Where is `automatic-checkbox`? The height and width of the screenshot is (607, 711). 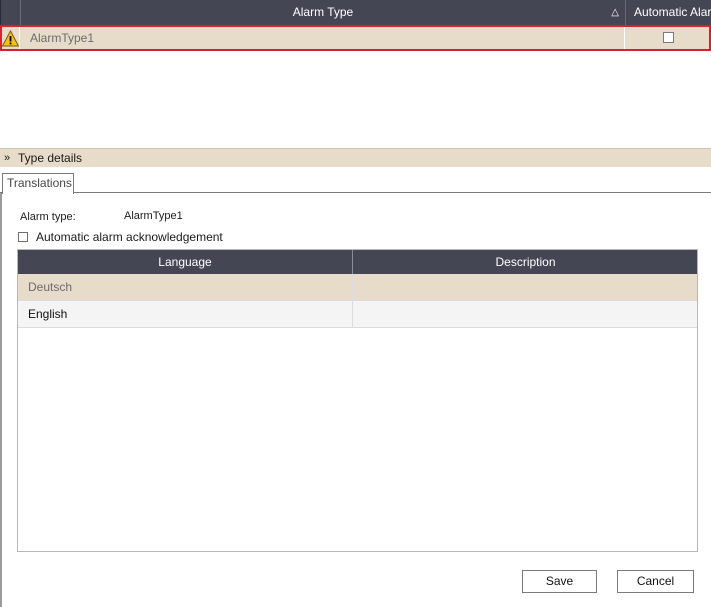
automatic-checkbox is located at coordinates (668, 37).